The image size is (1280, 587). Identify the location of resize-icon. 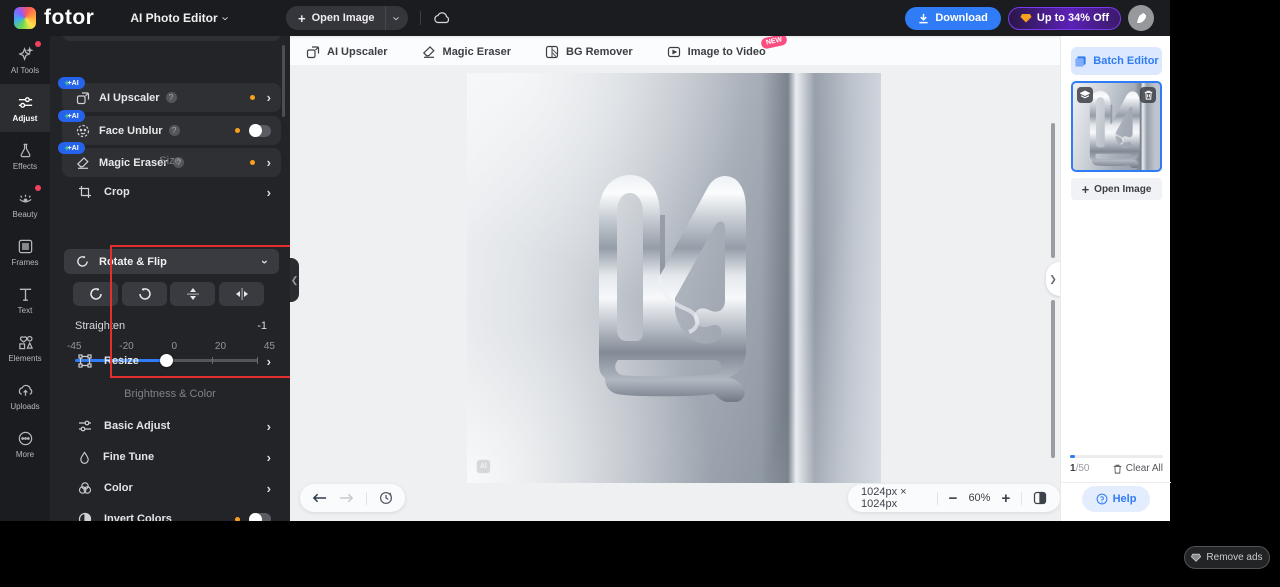
(85, 361).